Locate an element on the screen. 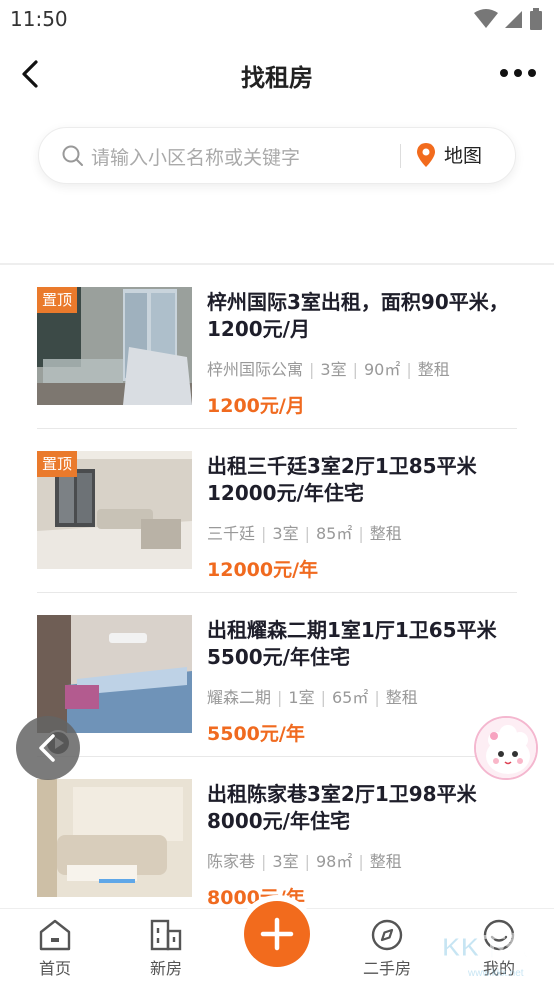 This screenshot has height=984, width=554. listing-meta: 梓州国际公寓 | 3室 | 90㎡ | 整租 is located at coordinates (328, 369).